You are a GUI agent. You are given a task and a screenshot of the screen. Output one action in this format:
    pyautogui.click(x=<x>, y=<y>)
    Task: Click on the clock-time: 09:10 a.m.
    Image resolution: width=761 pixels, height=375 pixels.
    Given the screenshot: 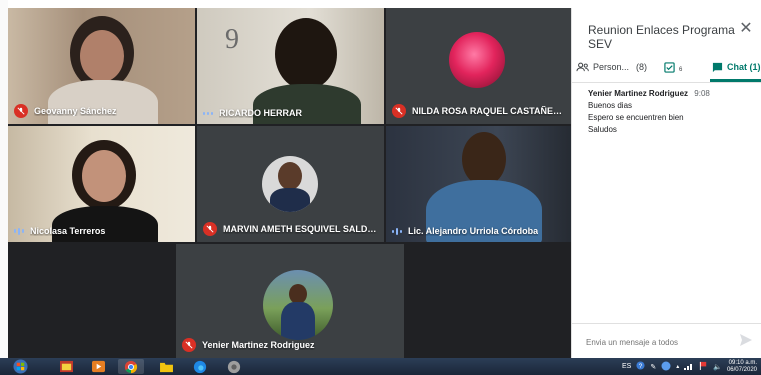 What is the action you would take?
    pyautogui.click(x=742, y=362)
    